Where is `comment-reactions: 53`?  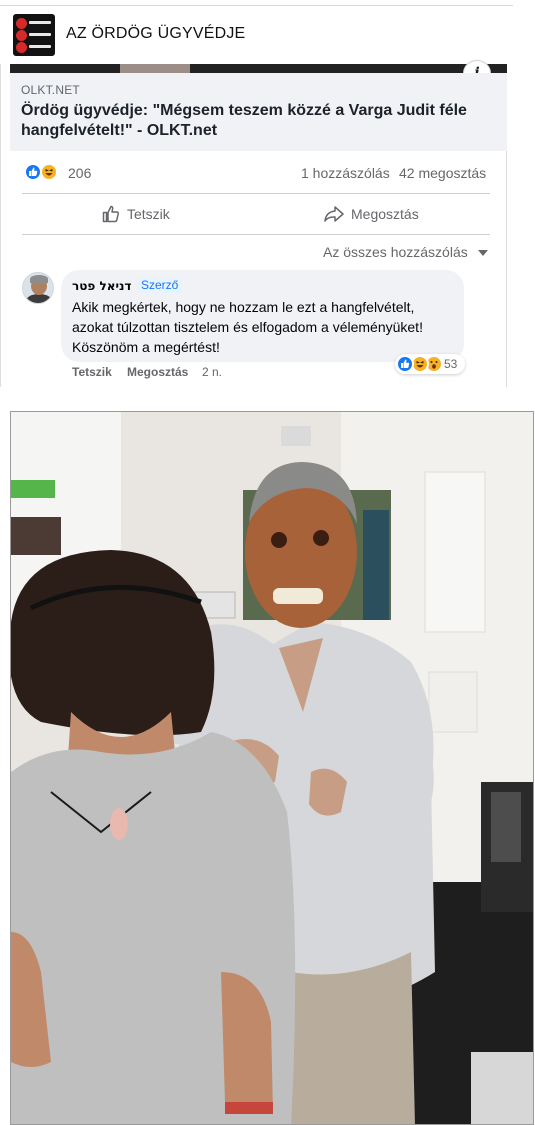
comment-reactions: 53 is located at coordinates (430, 364).